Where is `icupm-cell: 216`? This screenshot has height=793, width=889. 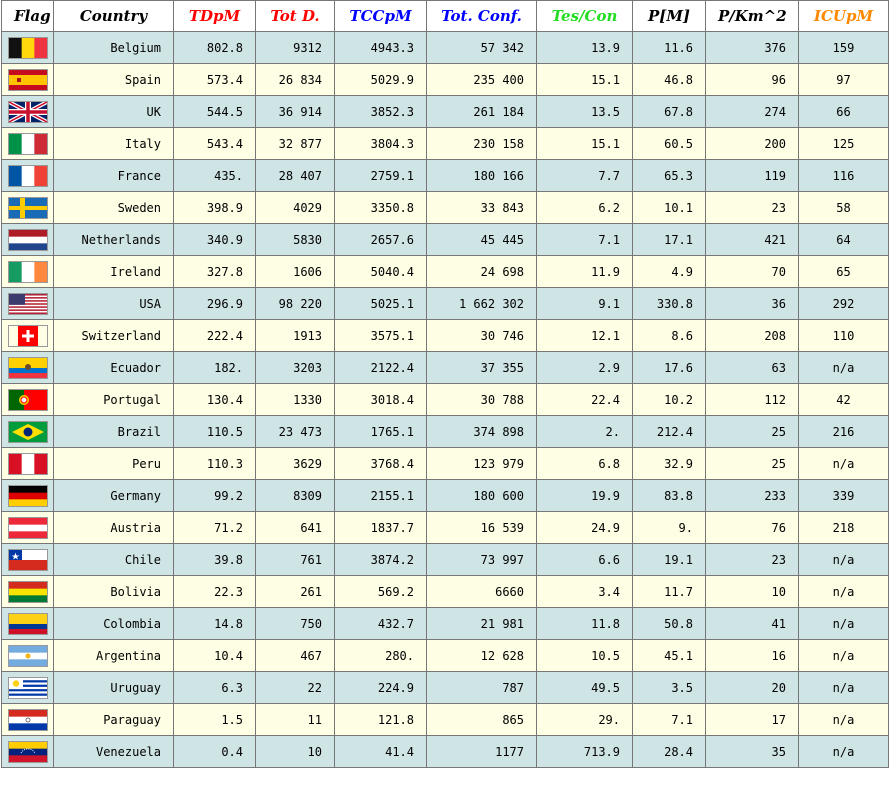
icupm-cell: 216 is located at coordinates (843, 431).